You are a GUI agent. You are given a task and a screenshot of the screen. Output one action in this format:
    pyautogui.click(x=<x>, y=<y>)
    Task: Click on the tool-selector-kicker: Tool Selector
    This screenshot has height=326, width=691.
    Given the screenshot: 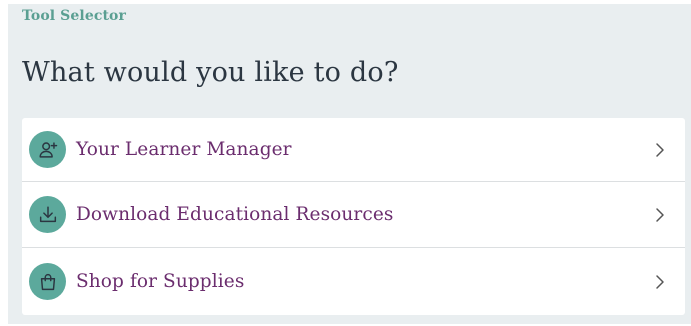 What is the action you would take?
    pyautogui.click(x=74, y=16)
    